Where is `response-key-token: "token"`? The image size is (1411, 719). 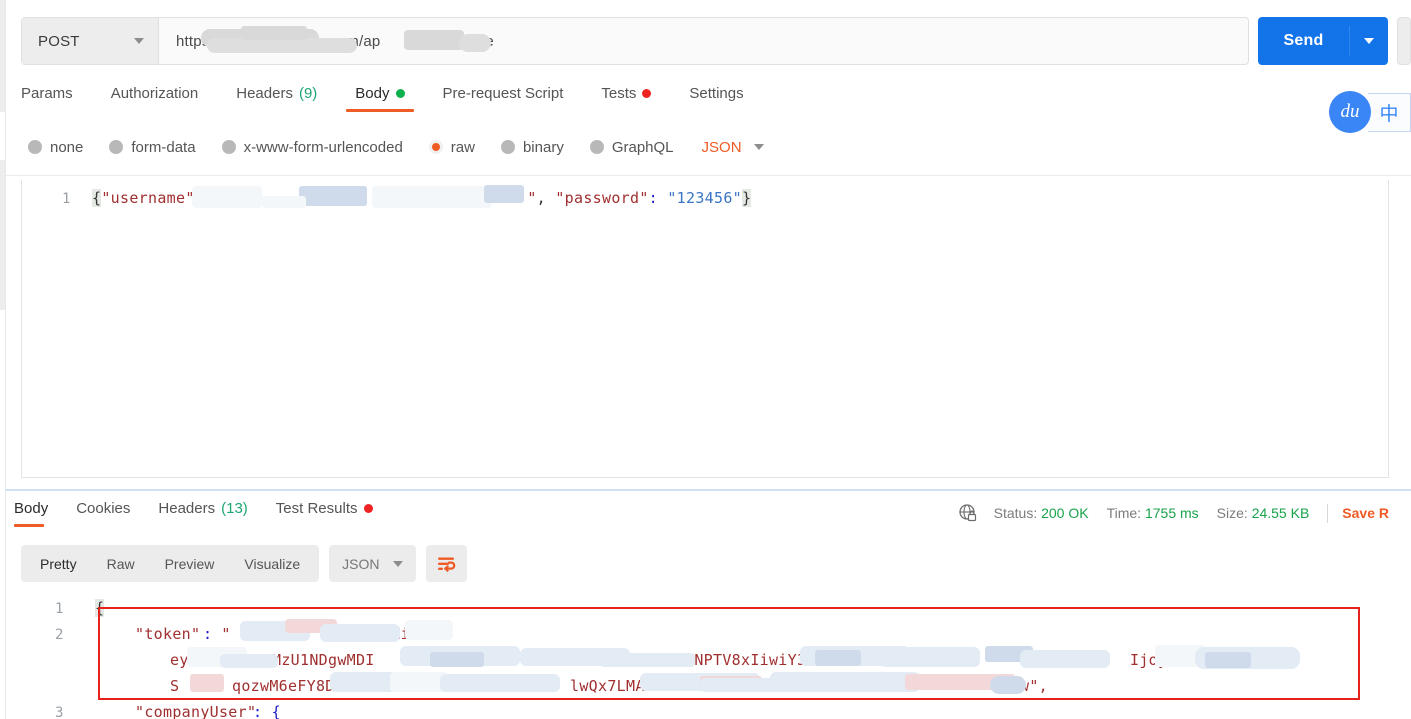
response-key-token: "token" is located at coordinates (168, 634).